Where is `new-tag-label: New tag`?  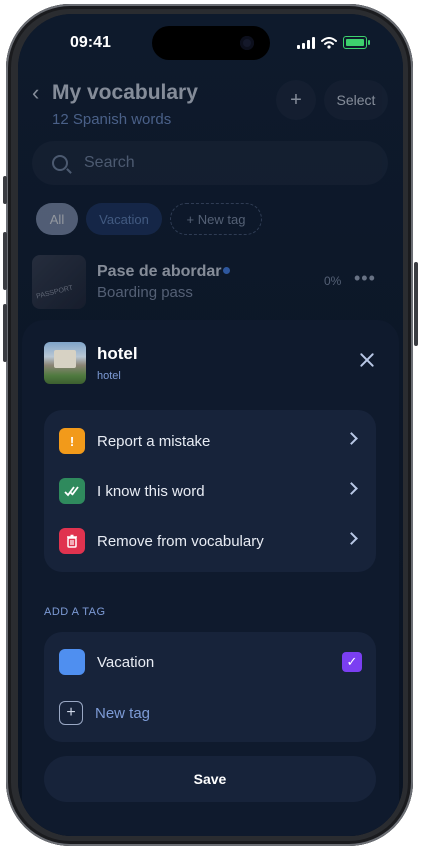 new-tag-label: New tag is located at coordinates (123, 713).